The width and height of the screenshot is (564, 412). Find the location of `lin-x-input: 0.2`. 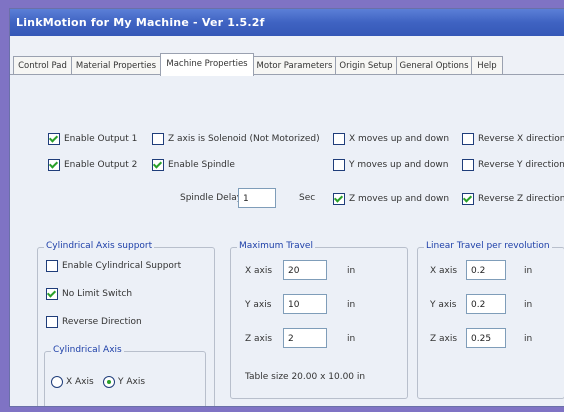

lin-x-input: 0.2 is located at coordinates (486, 270).